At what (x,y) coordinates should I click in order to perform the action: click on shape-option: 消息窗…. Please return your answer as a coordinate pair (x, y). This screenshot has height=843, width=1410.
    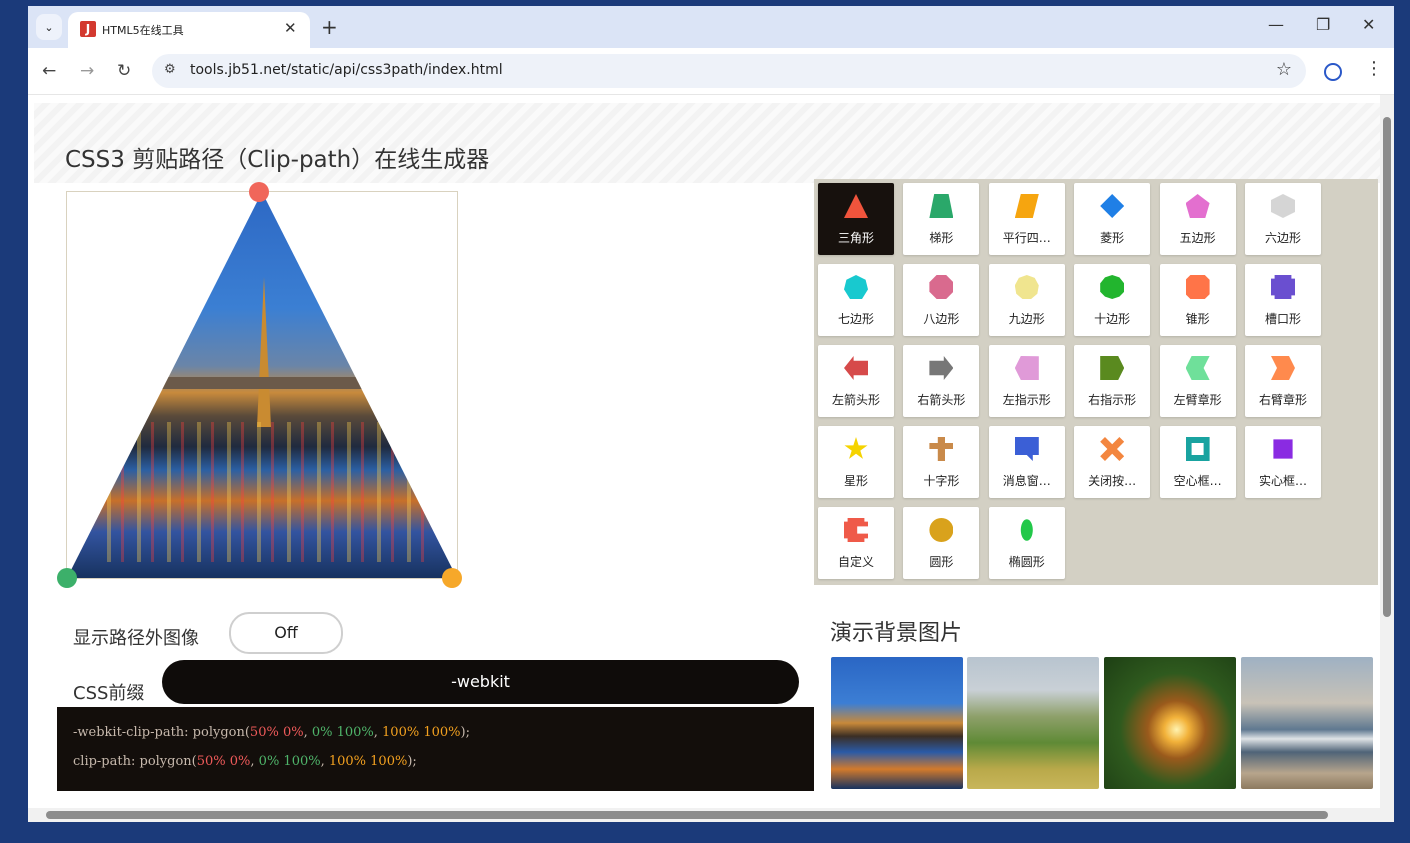
    Looking at the image, I should click on (1026, 462).